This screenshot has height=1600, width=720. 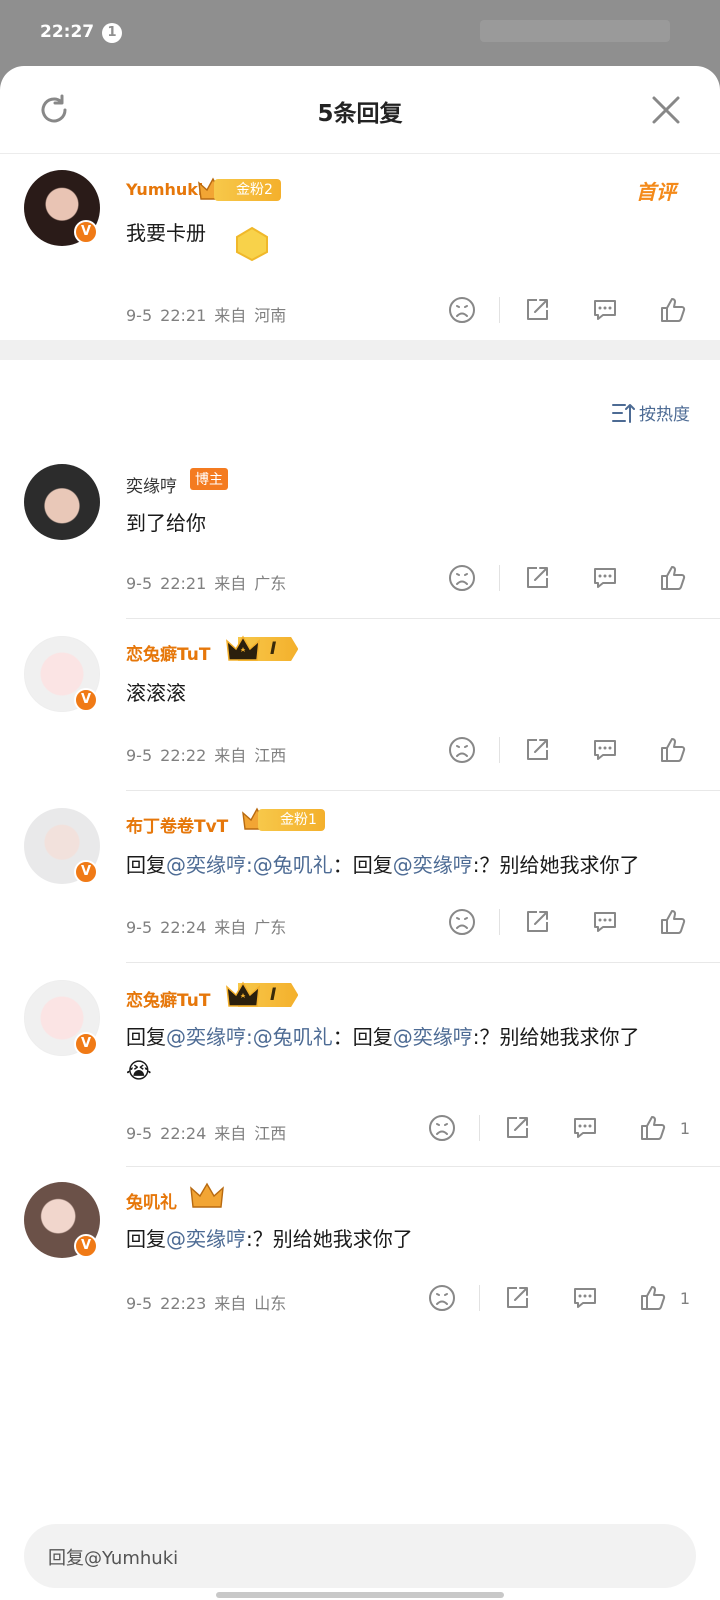 What do you see at coordinates (360, 1556) in the screenshot?
I see `reply-input: 回复@Yumhuki` at bounding box center [360, 1556].